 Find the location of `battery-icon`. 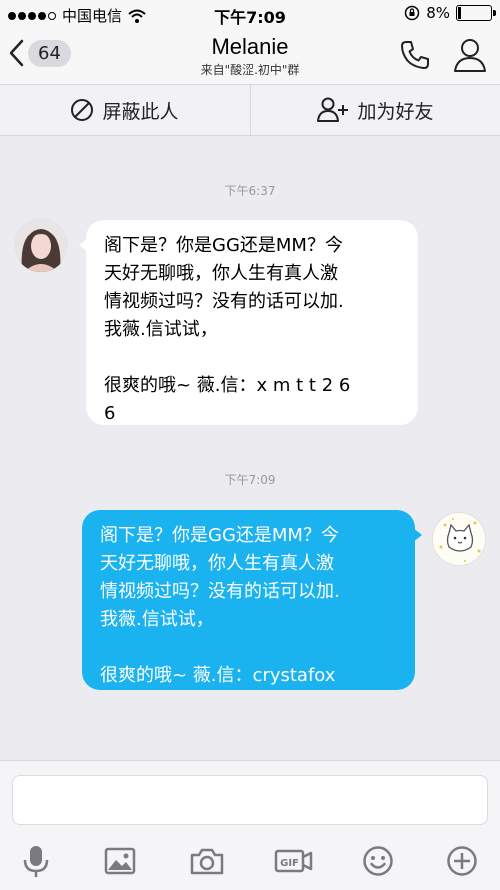

battery-icon is located at coordinates (476, 13).